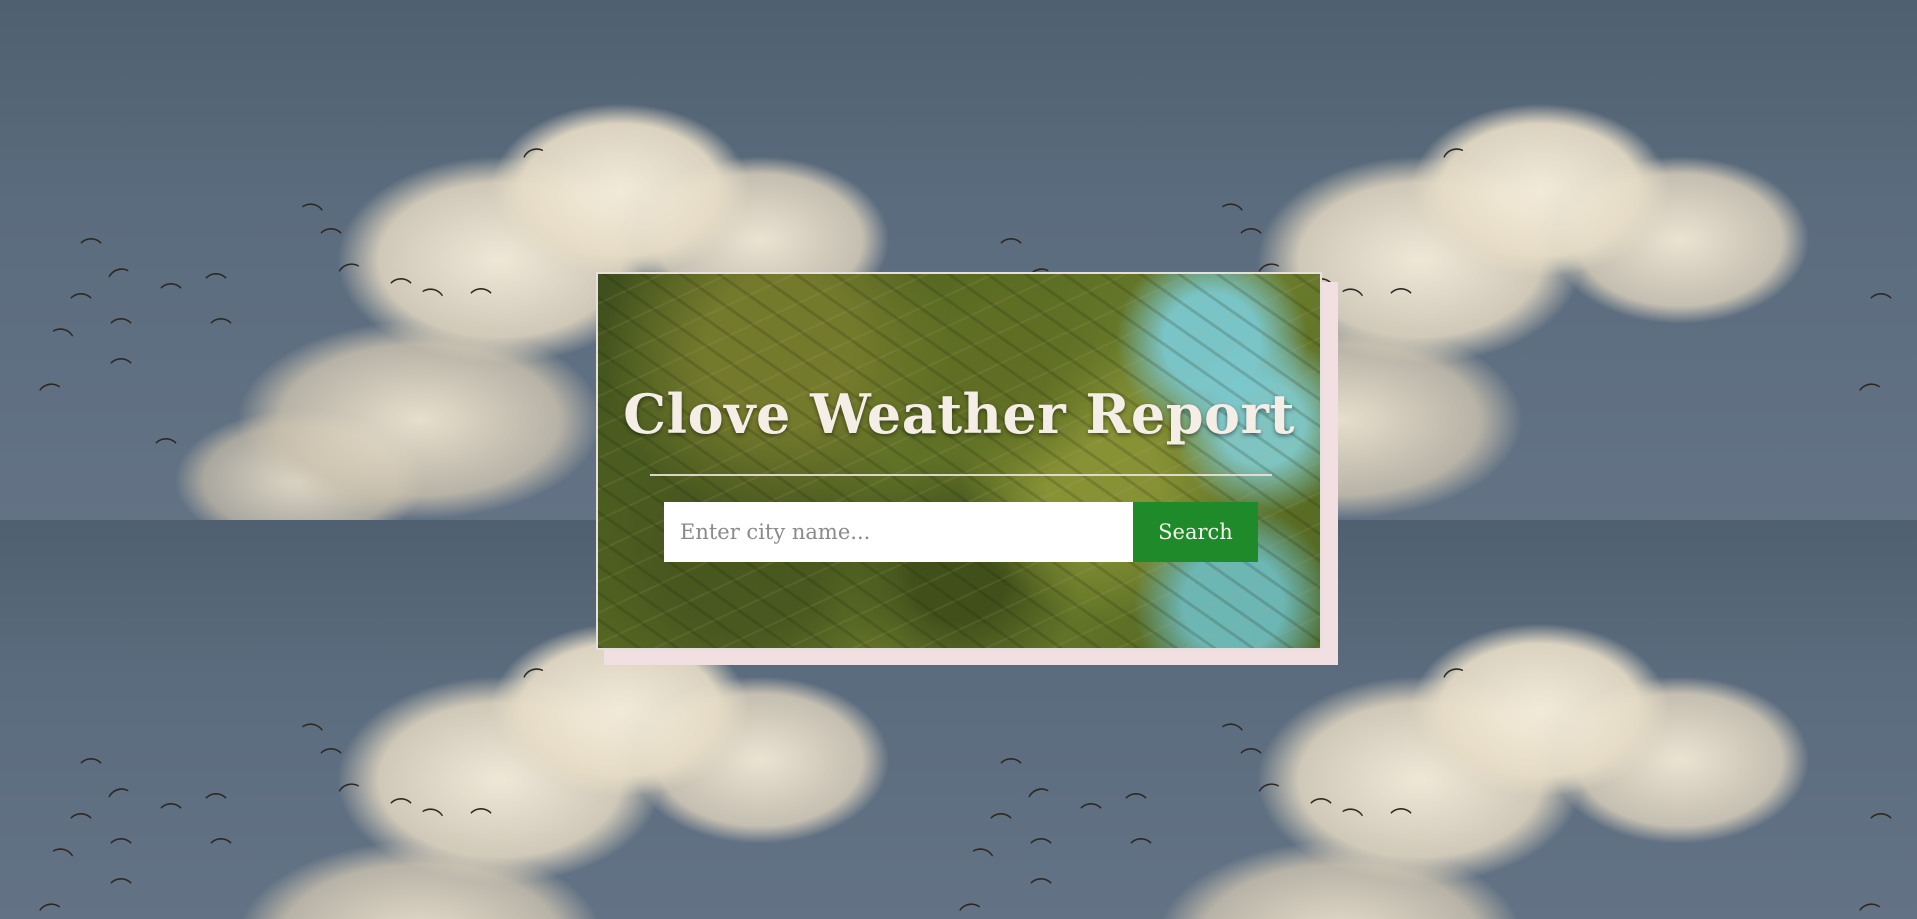  I want to click on title-divider, so click(961, 475).